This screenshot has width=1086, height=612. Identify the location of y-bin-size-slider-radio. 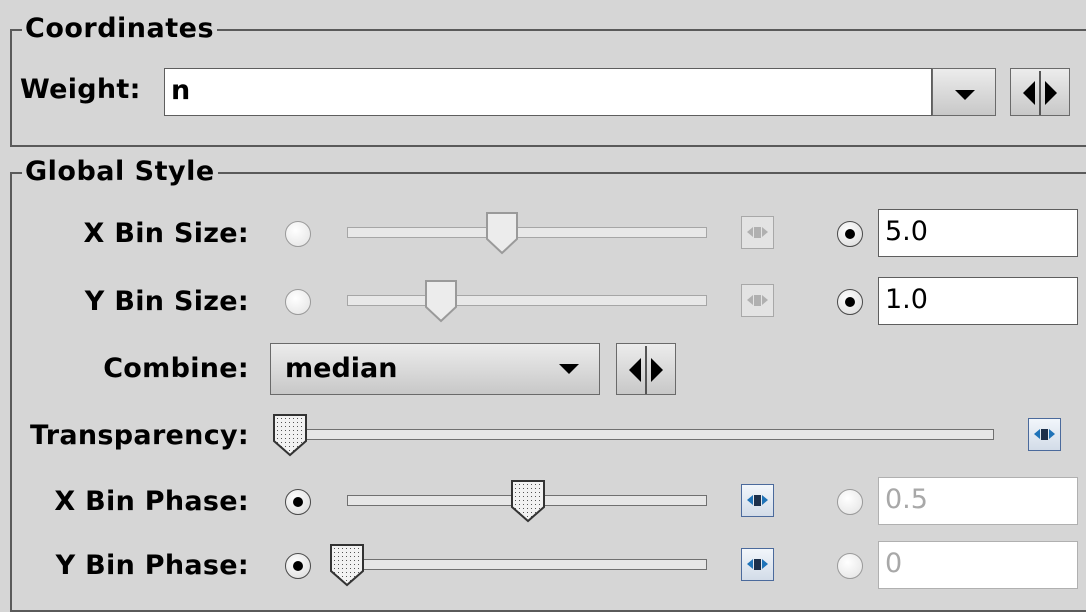
(298, 302).